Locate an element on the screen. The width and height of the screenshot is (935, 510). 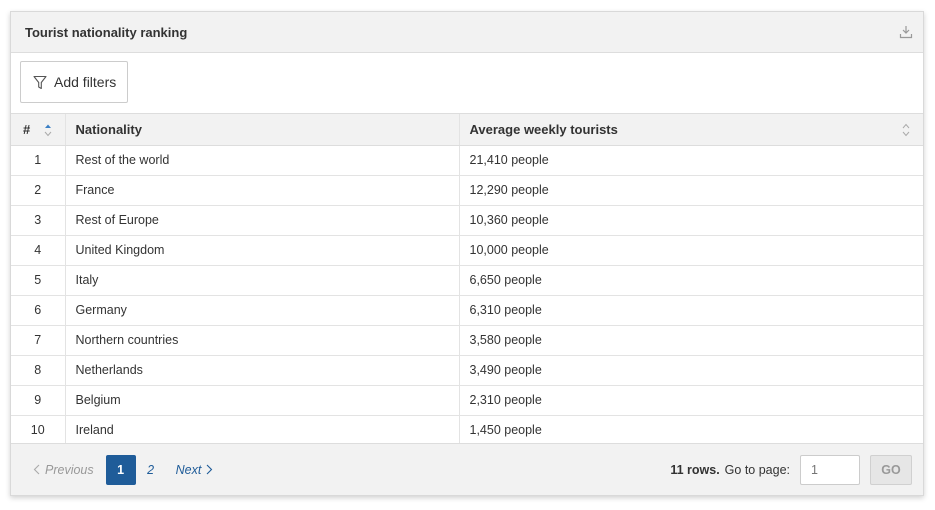
nationality-cell: Belgium is located at coordinates (262, 400).